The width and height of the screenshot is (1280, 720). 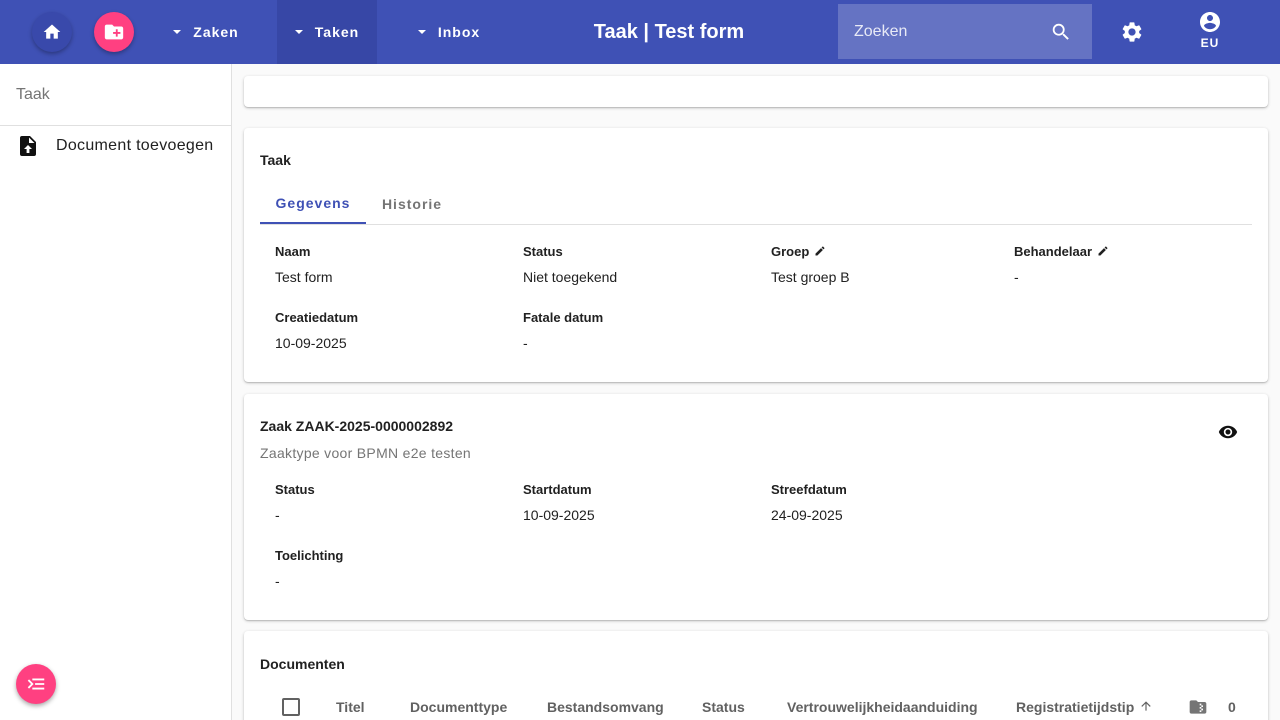 What do you see at coordinates (313, 204) in the screenshot?
I see `tab-gegevens: Gegevens` at bounding box center [313, 204].